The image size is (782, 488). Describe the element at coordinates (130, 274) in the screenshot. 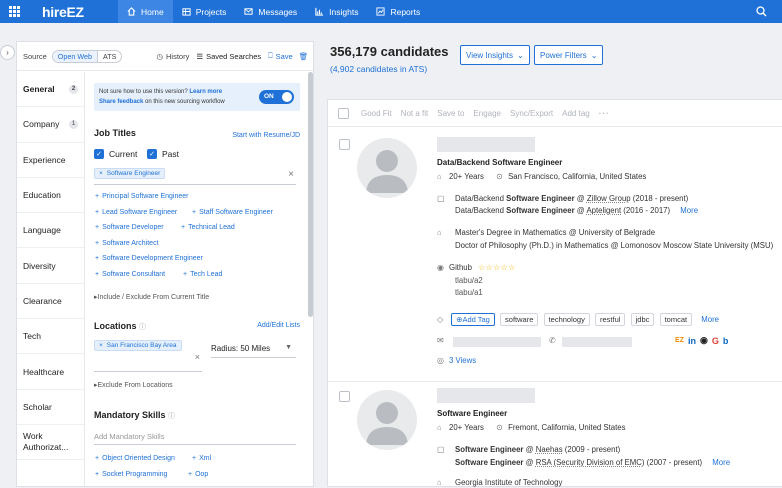

I see `suggestion-item: + Software Consultant` at that location.